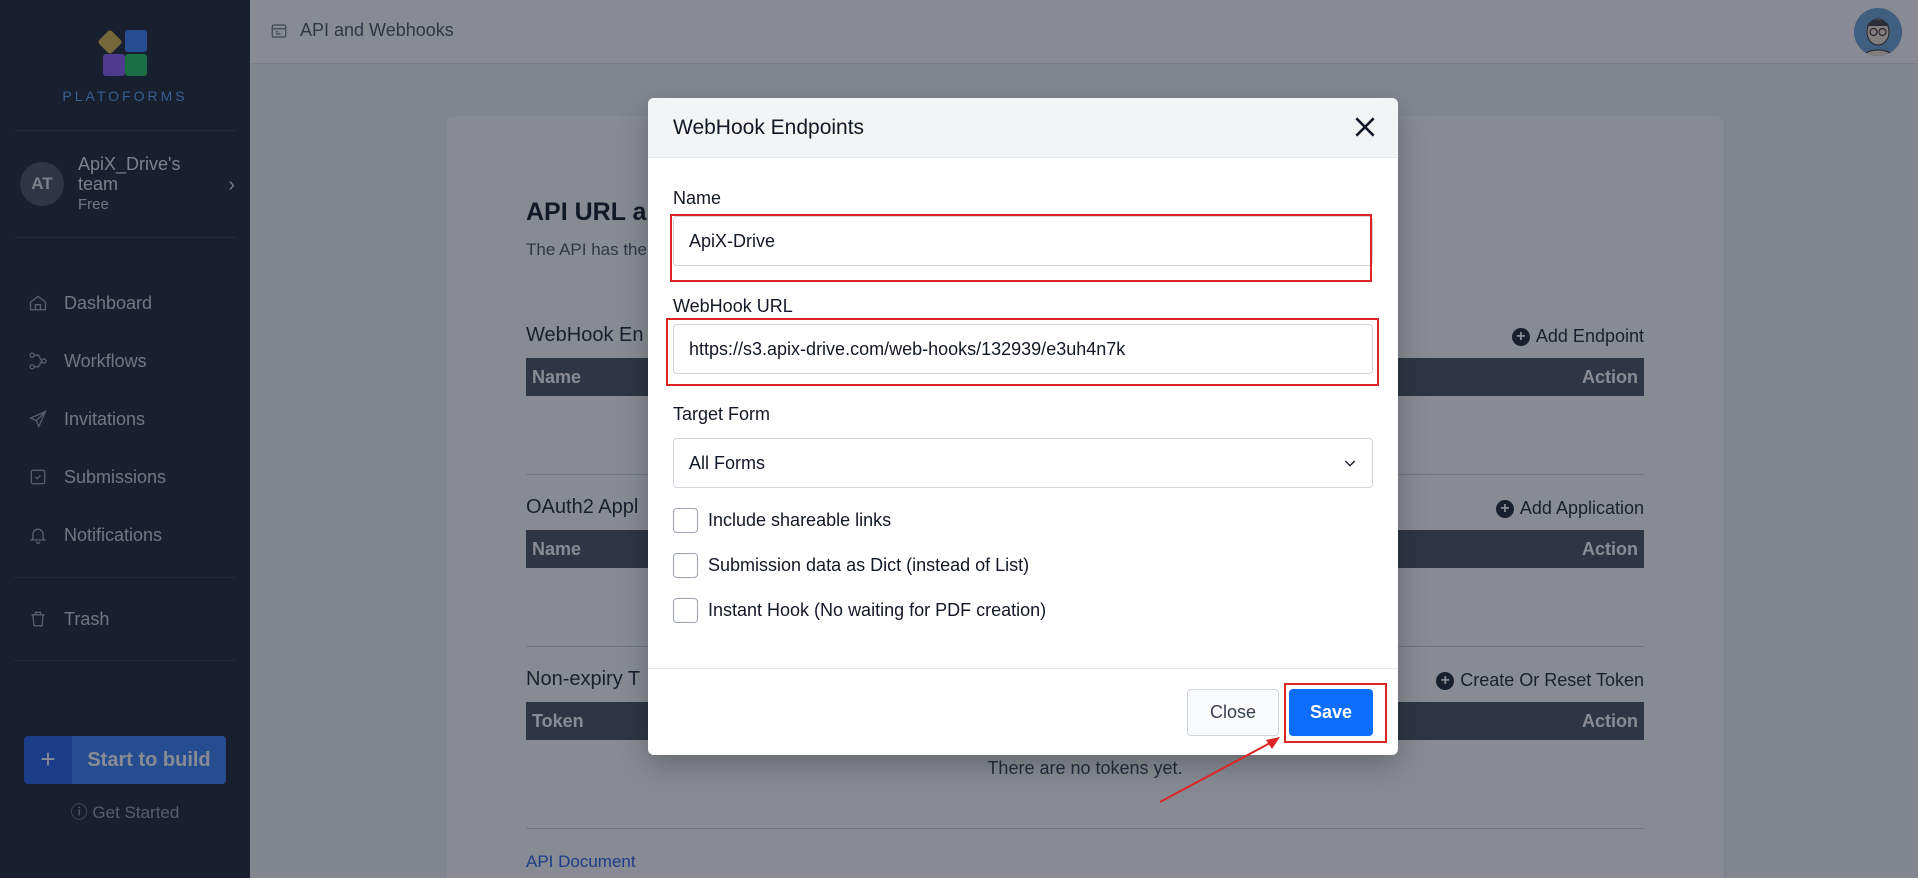 The height and width of the screenshot is (878, 1918). What do you see at coordinates (685, 610) in the screenshot?
I see `instant-hook-checkbox` at bounding box center [685, 610].